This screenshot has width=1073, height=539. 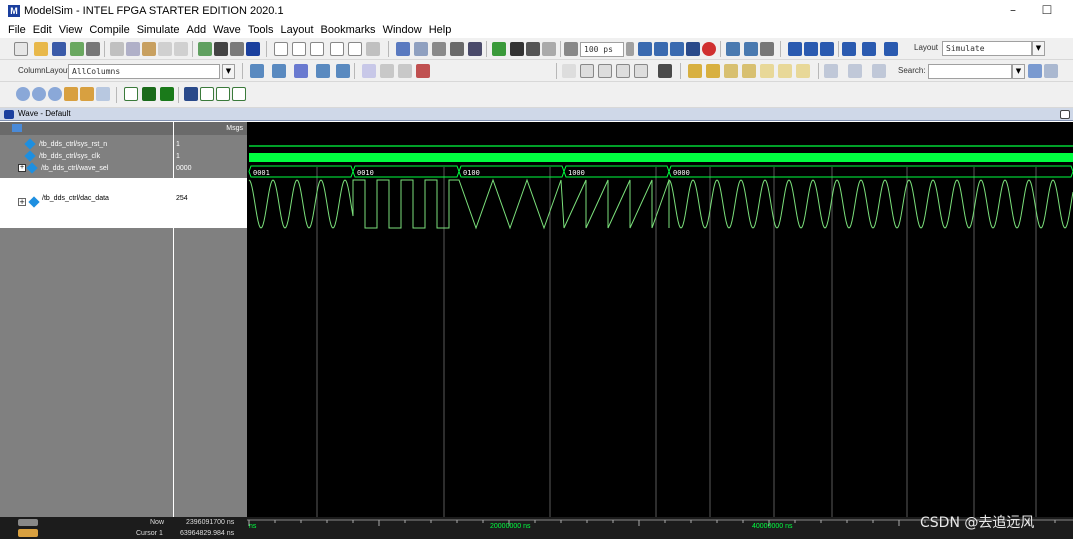 I want to click on column-layout-dropdown-icon: ▼, so click(x=228, y=71).